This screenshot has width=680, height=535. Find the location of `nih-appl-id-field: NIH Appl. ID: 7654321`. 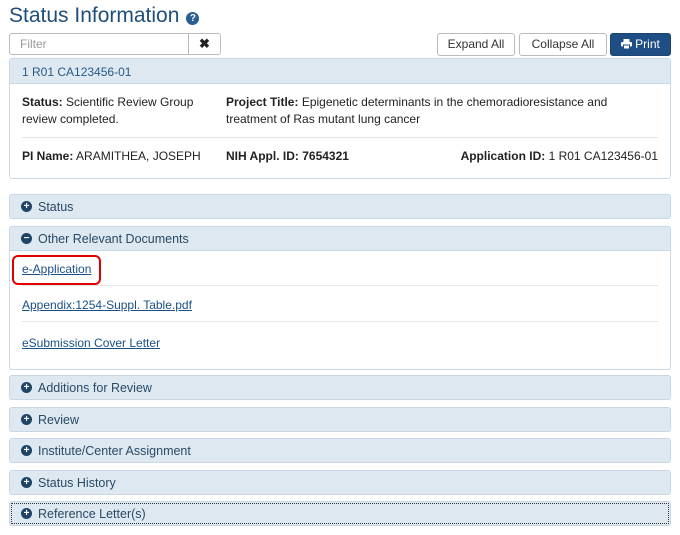

nih-appl-id-field: NIH Appl. ID: 7654321 is located at coordinates (287, 156).